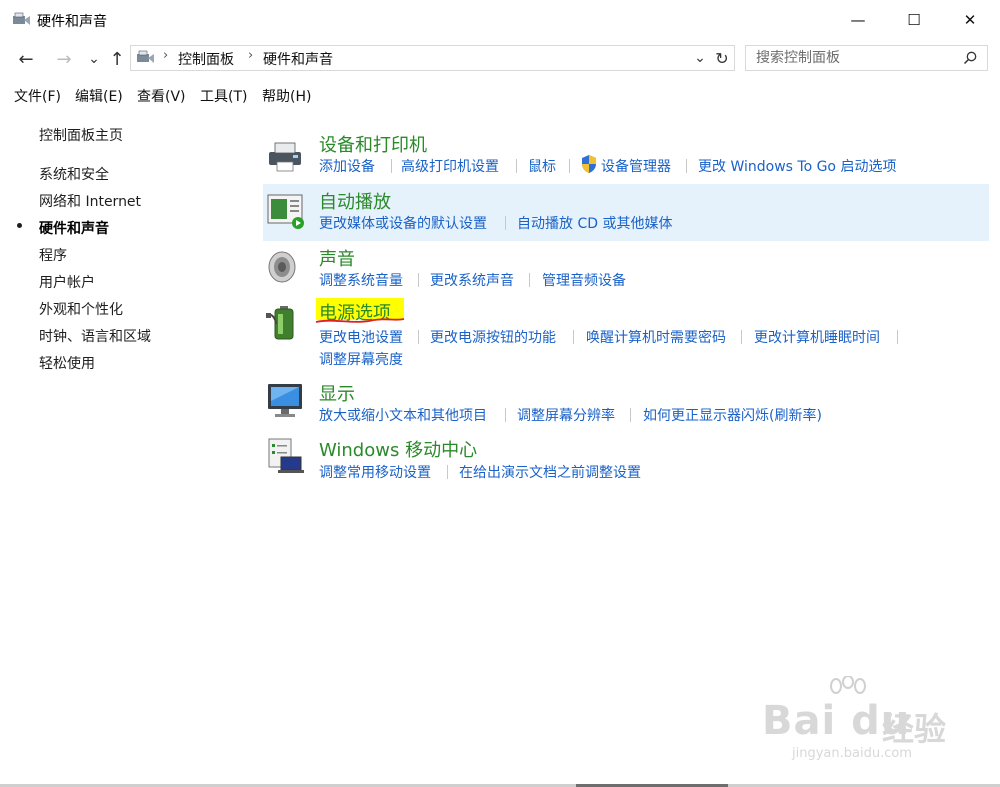 This screenshot has width=1000, height=787. I want to click on back-button: ←, so click(26, 59).